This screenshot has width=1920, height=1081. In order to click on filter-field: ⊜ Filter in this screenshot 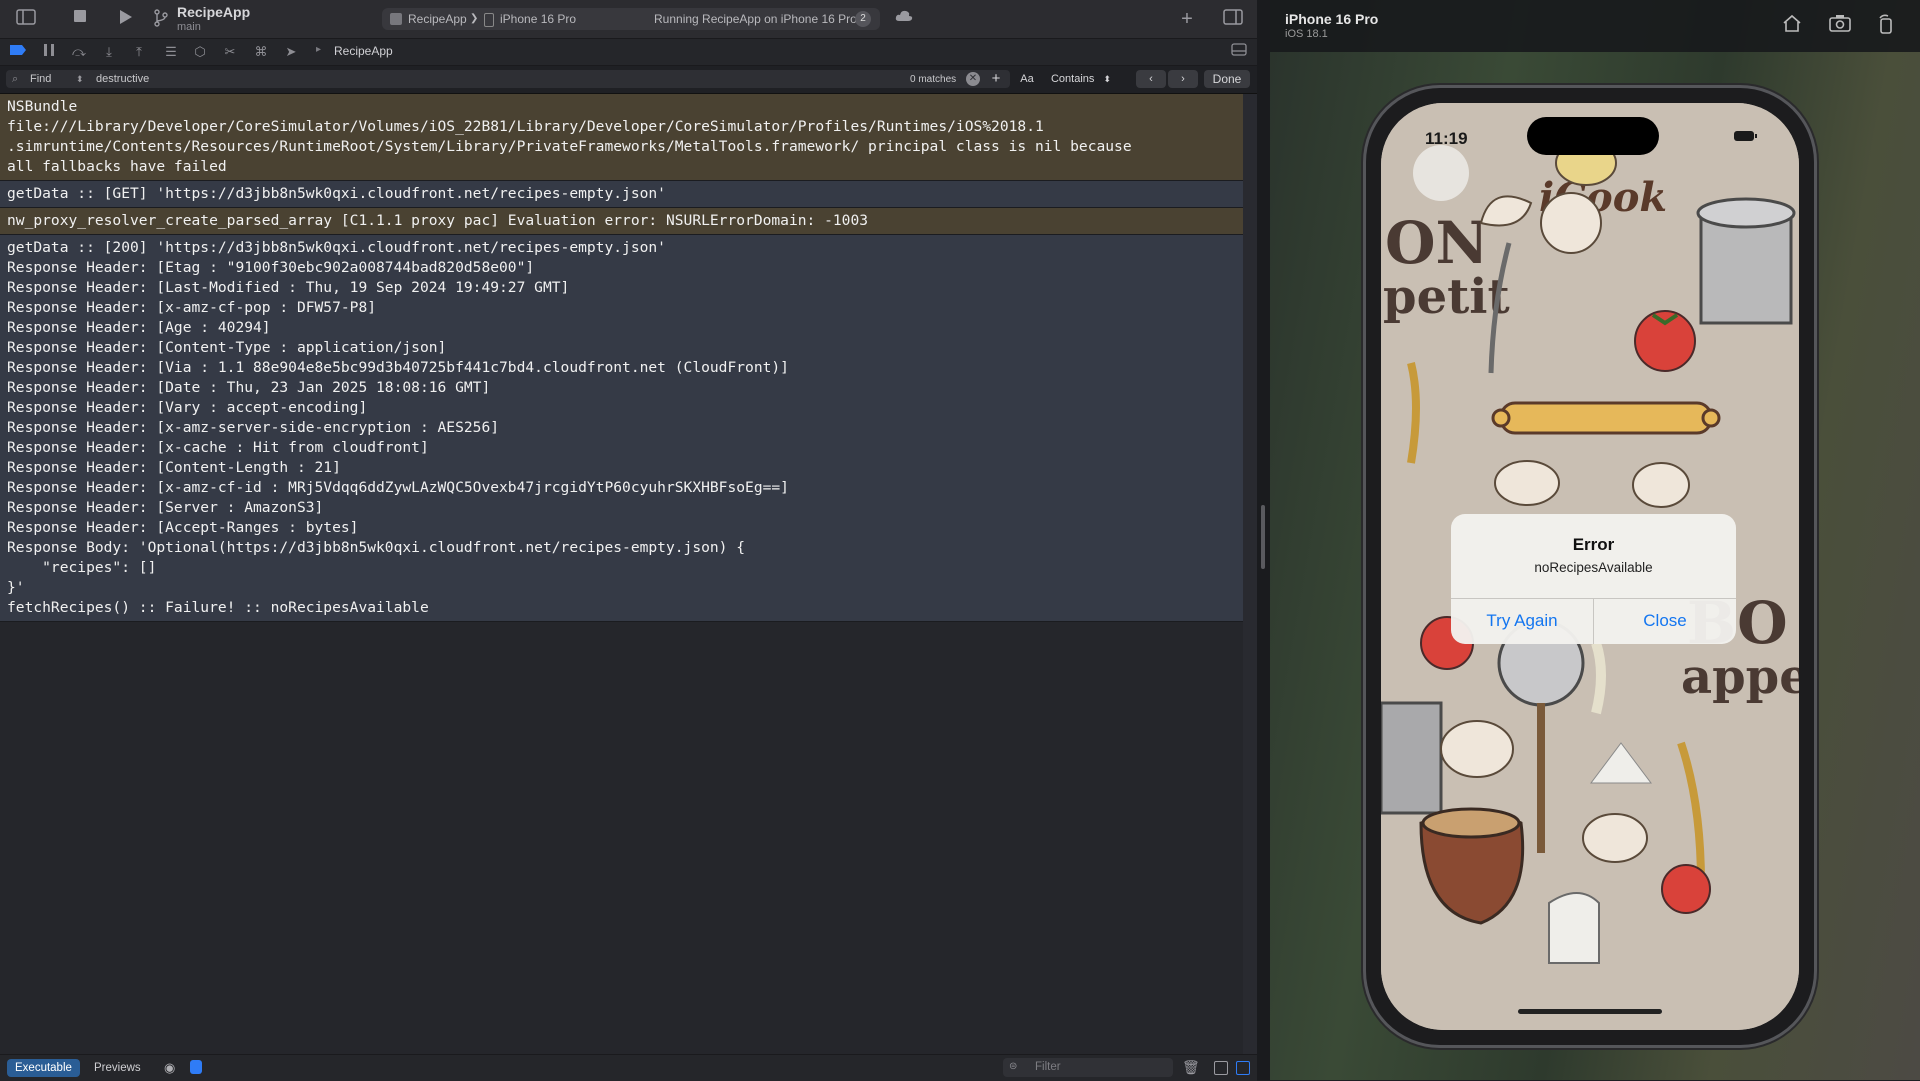, I will do `click(1088, 1067)`.